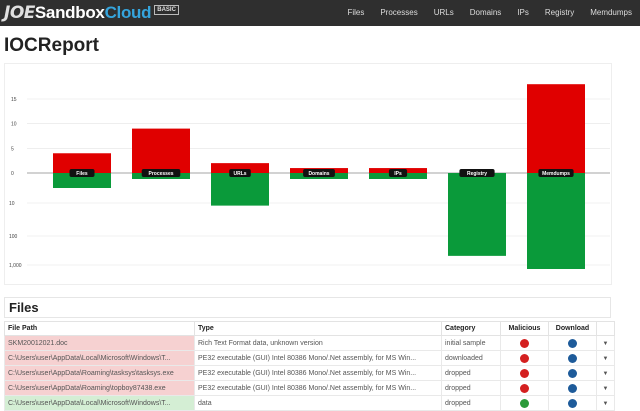 This screenshot has width=640, height=411. Describe the element at coordinates (471, 328) in the screenshot. I see `col-category: Category` at that location.